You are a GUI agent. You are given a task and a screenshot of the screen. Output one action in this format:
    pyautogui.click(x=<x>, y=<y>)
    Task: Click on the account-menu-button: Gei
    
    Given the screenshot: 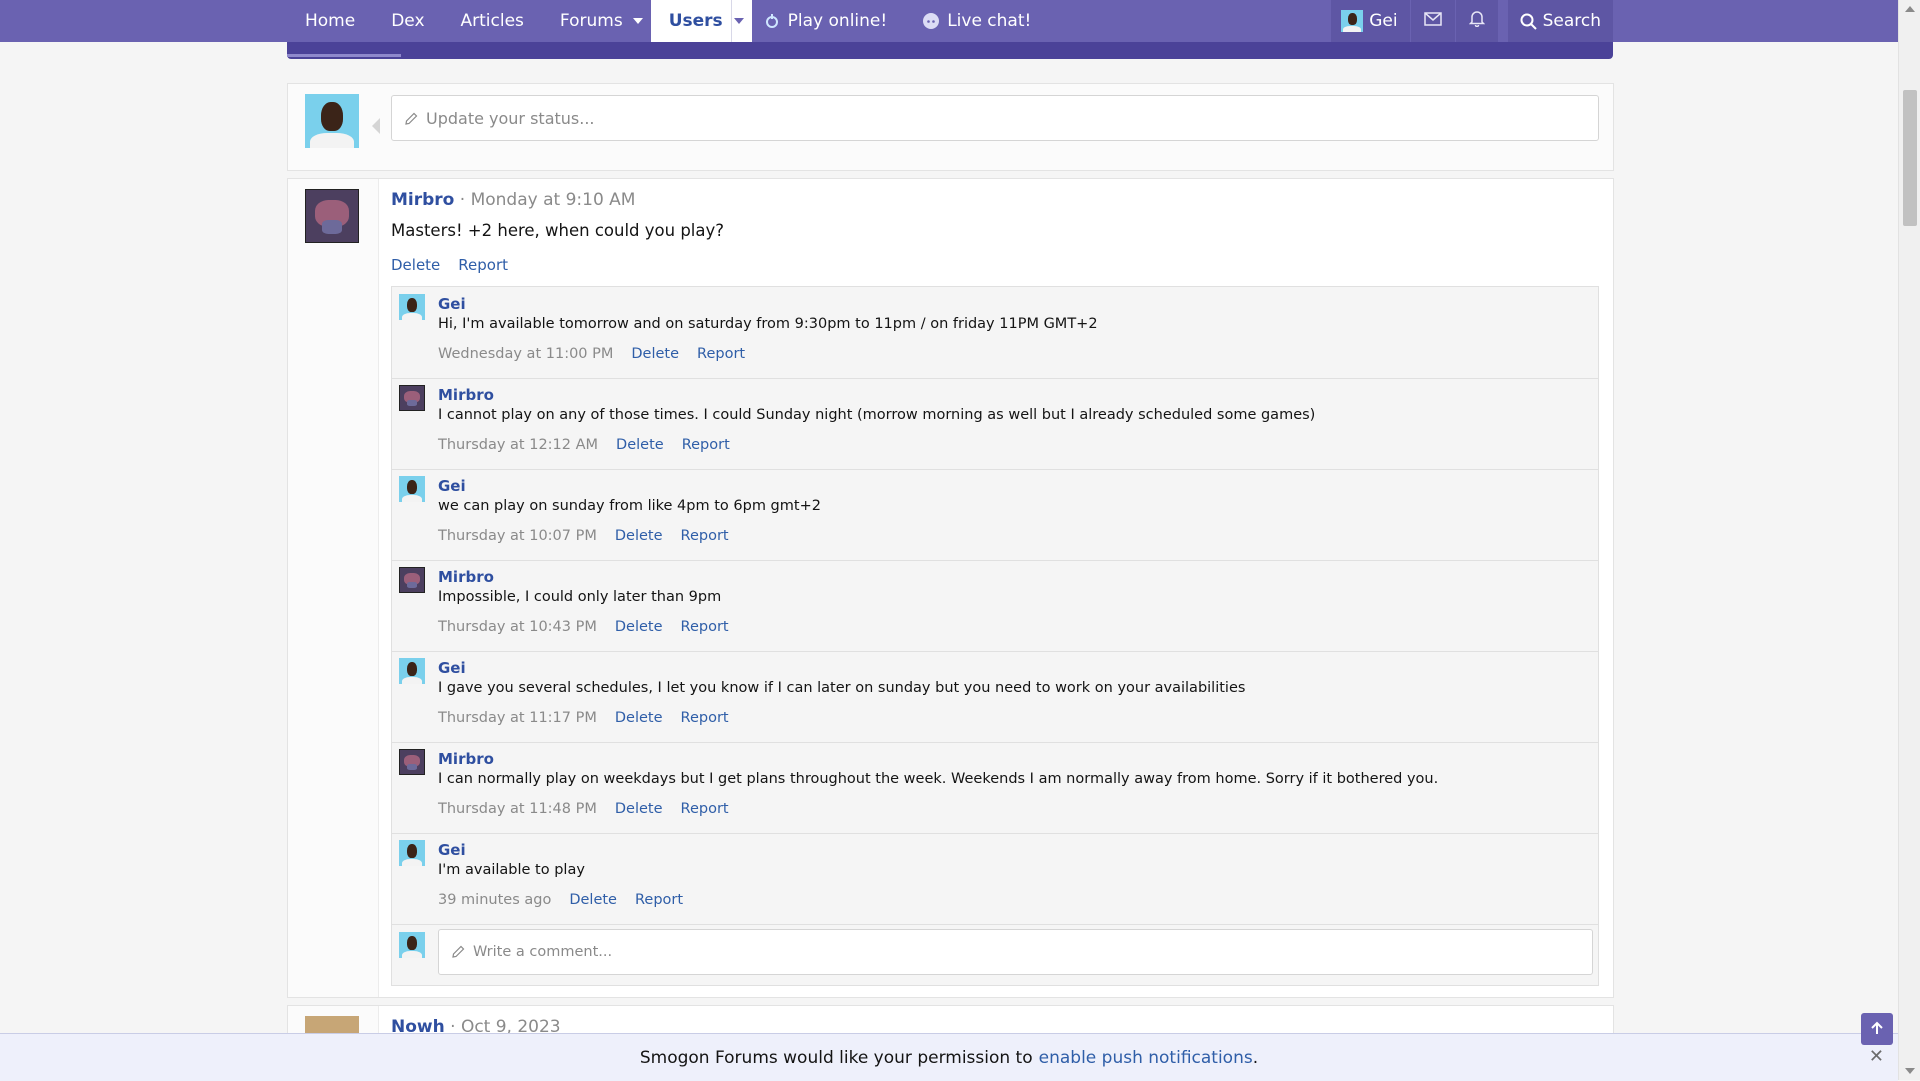 What is the action you would take?
    pyautogui.click(x=1370, y=21)
    